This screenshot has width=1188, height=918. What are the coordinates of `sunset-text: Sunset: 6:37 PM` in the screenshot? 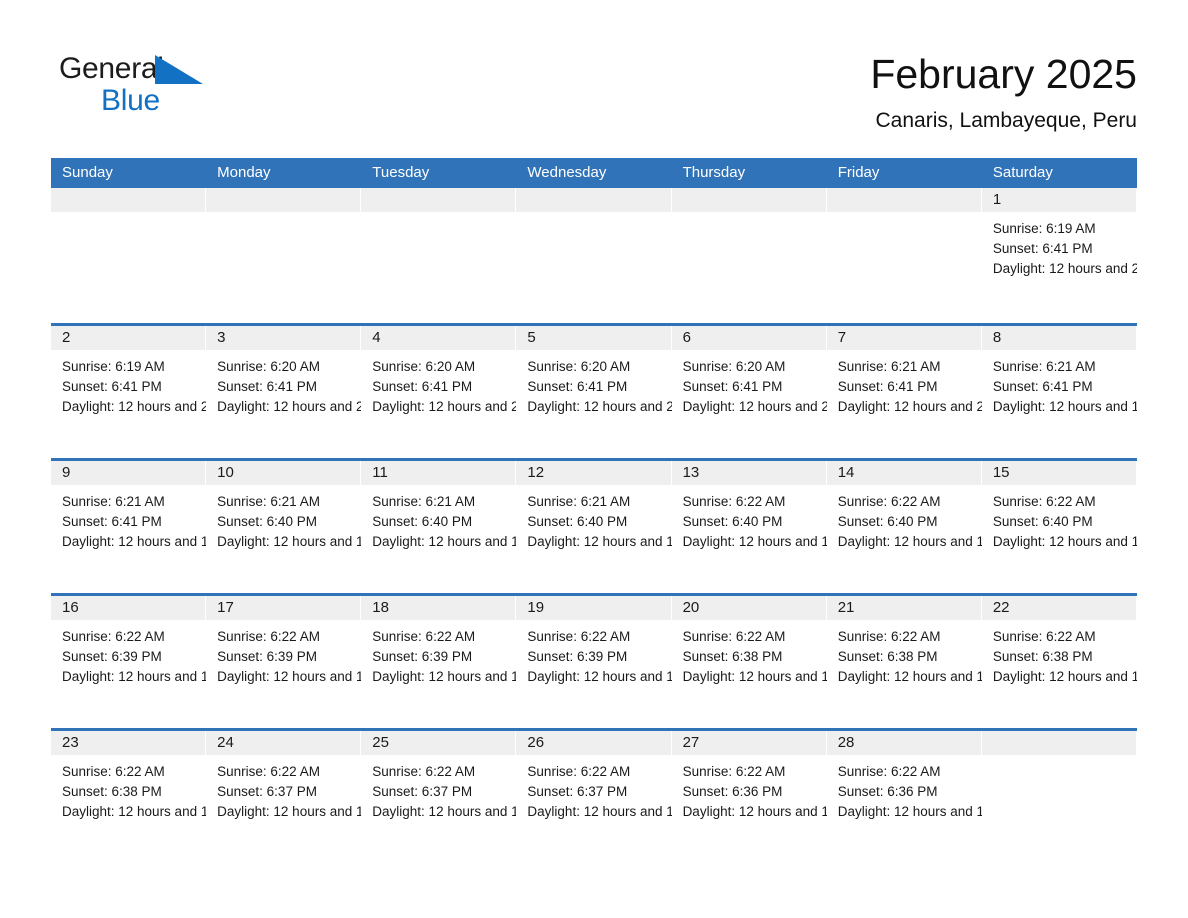 It's located at (577, 791).